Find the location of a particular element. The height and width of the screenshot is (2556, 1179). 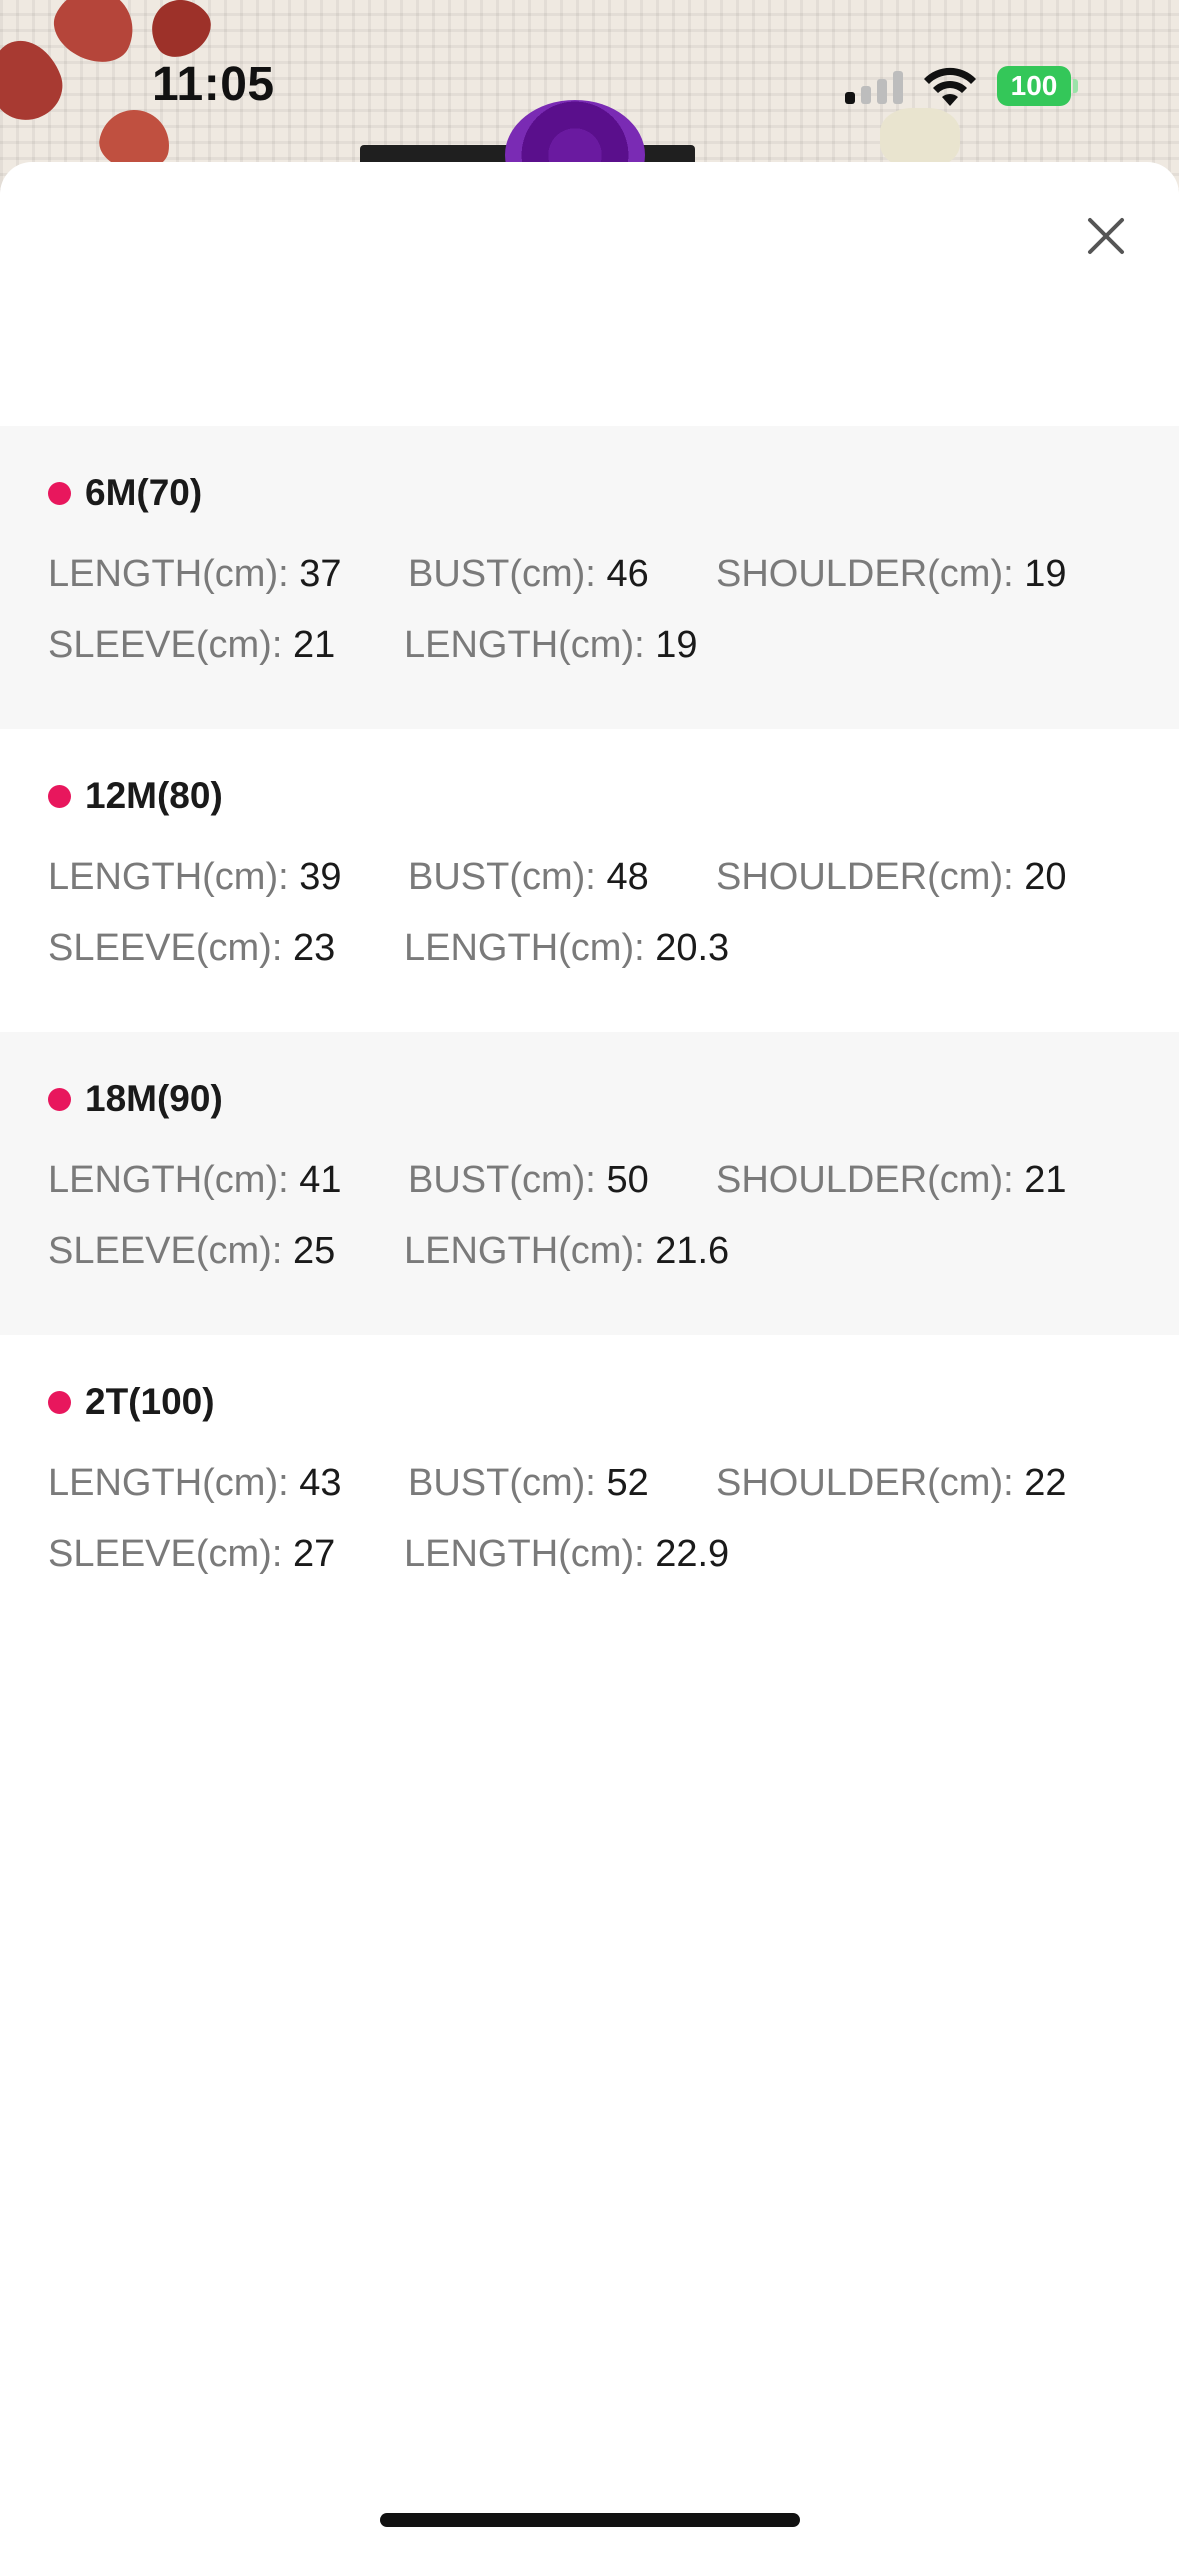

measurement: SHOULDER(cm): 20 is located at coordinates (891, 877).